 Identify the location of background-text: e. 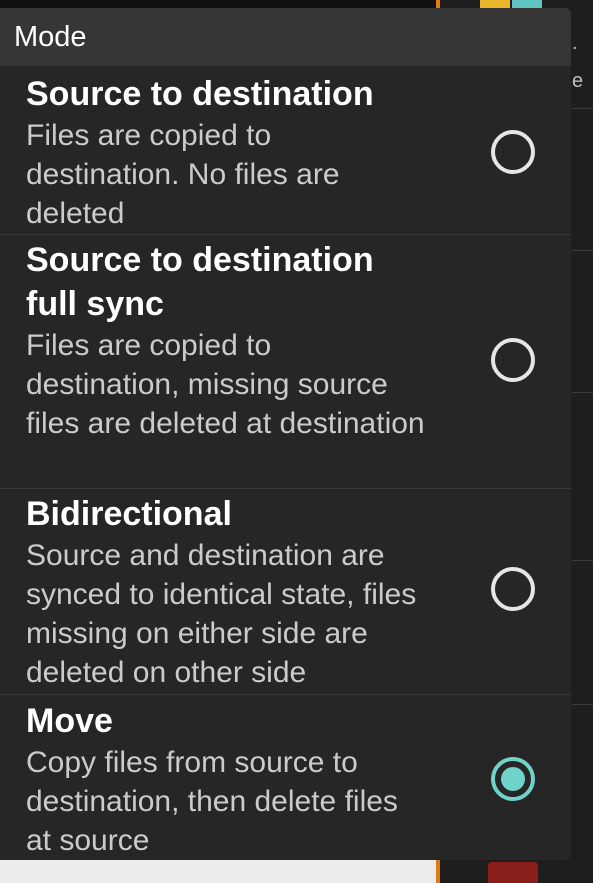
(578, 81).